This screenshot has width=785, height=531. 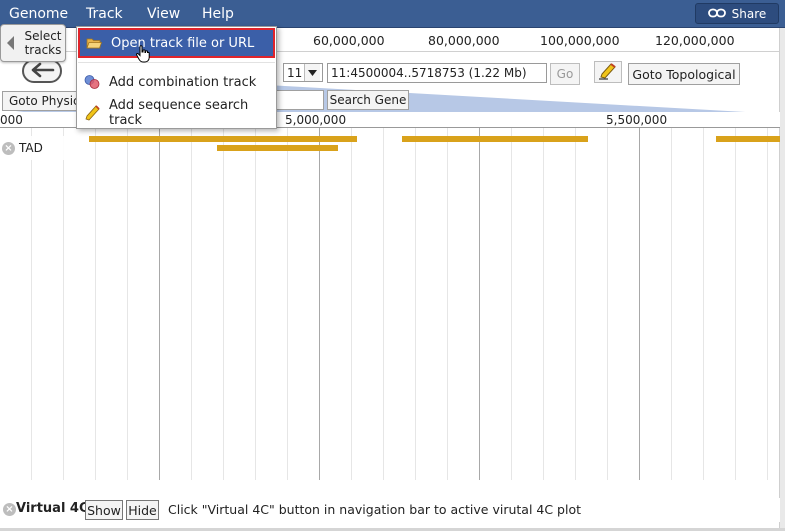 What do you see at coordinates (392, 14) in the screenshot?
I see `menu-bar: Genome Track View Help Share` at bounding box center [392, 14].